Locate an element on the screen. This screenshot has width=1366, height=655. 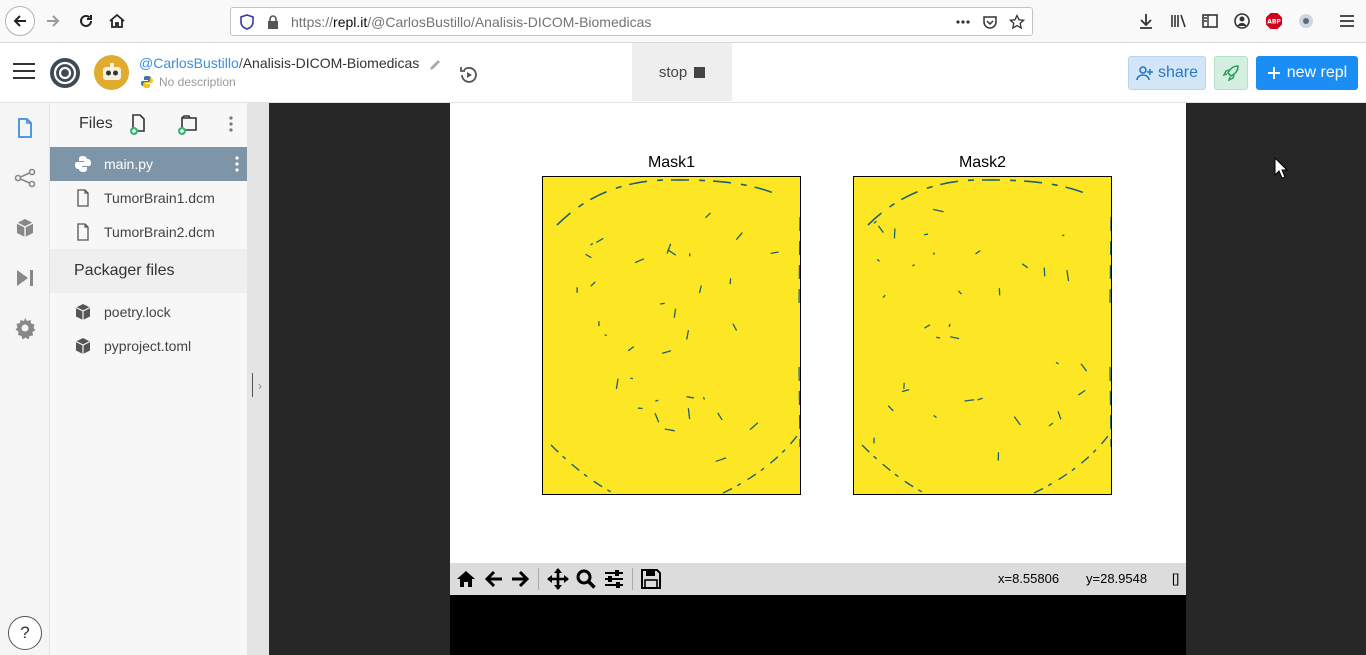
configure-subplots-button is located at coordinates (614, 579).